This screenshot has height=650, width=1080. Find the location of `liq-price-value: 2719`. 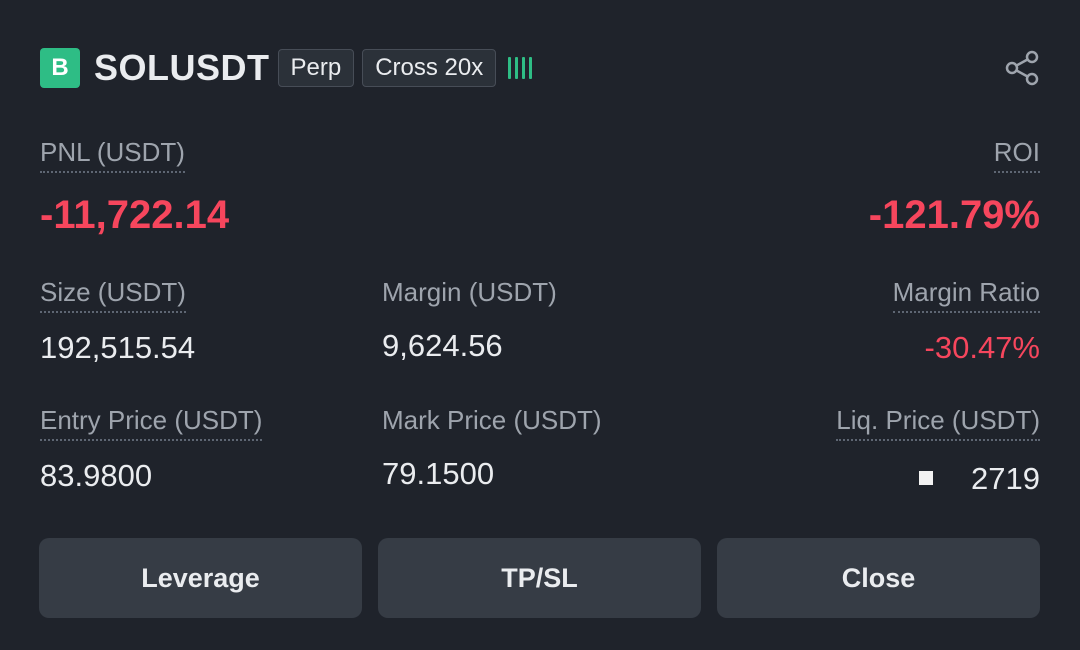

liq-price-value: 2719 is located at coordinates (979, 478).